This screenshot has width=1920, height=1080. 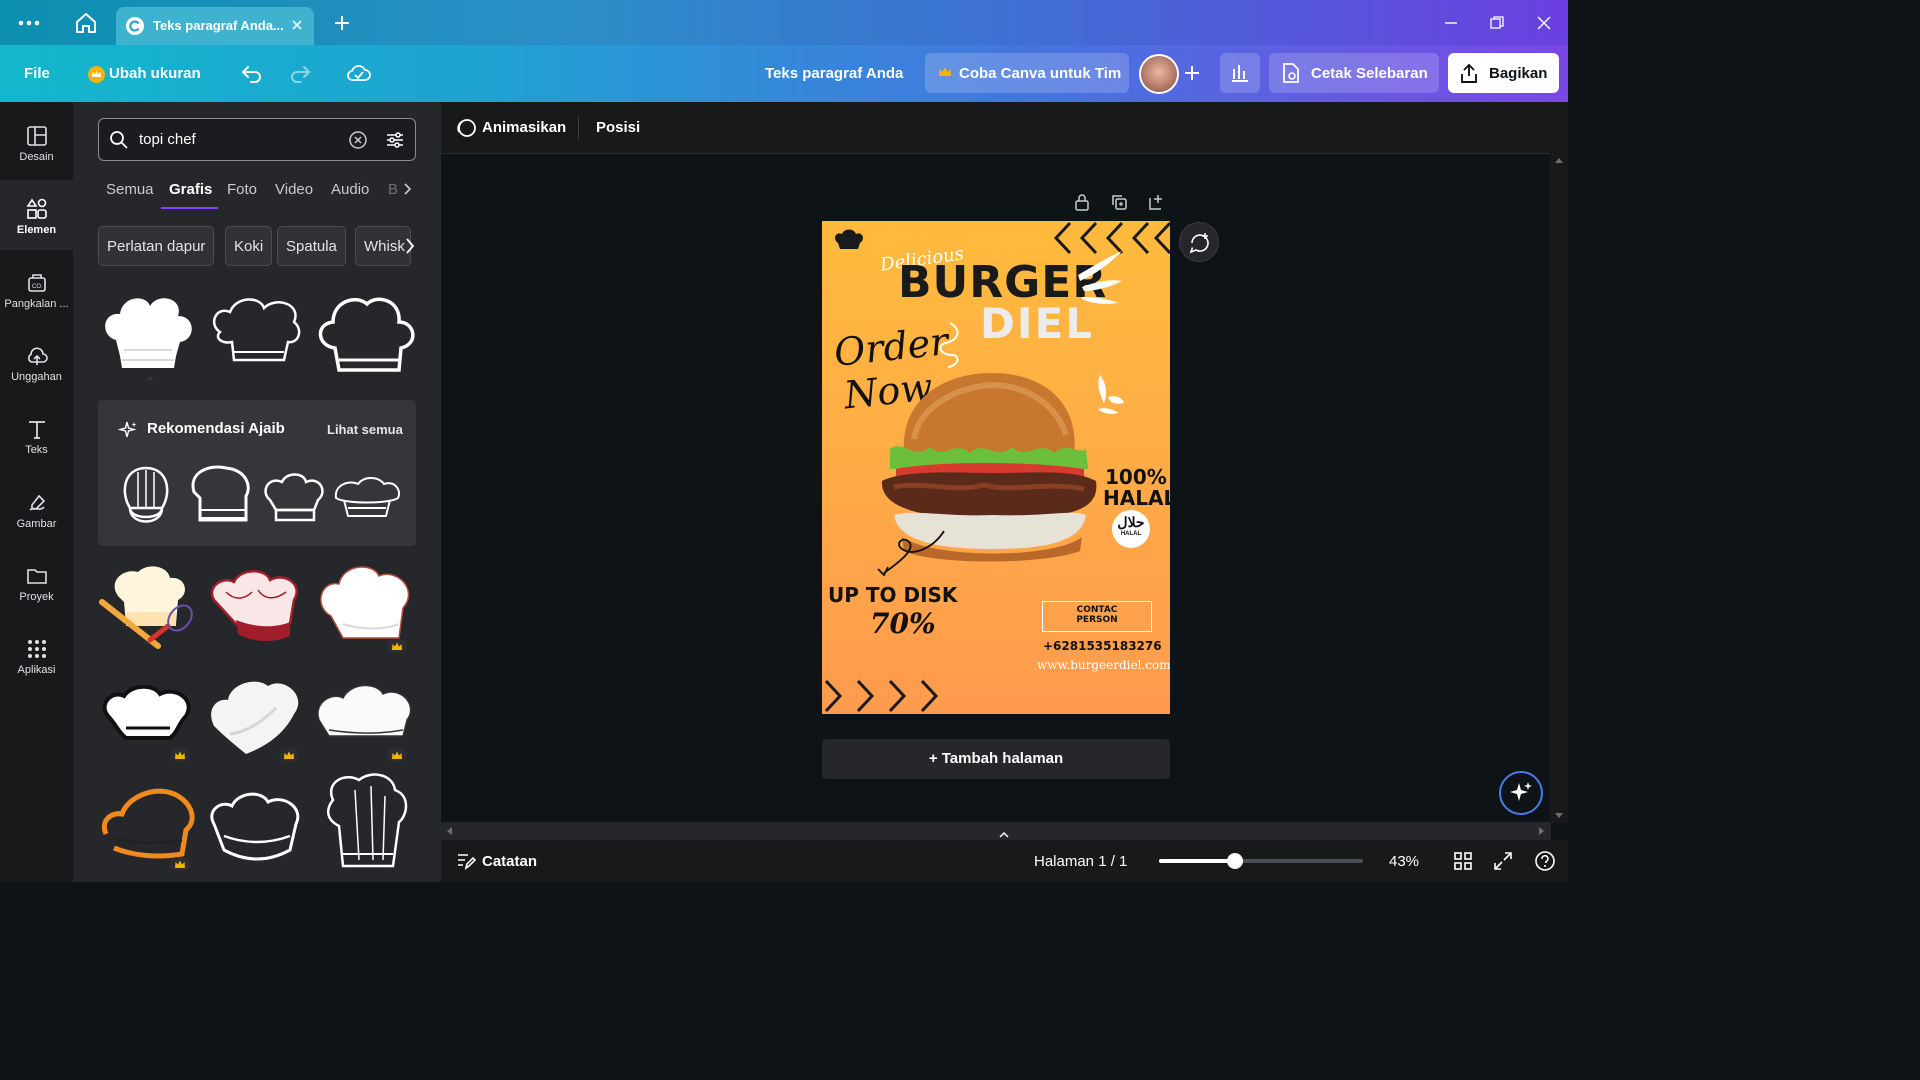 What do you see at coordinates (130, 189) in the screenshot?
I see `tab-semua: Semua` at bounding box center [130, 189].